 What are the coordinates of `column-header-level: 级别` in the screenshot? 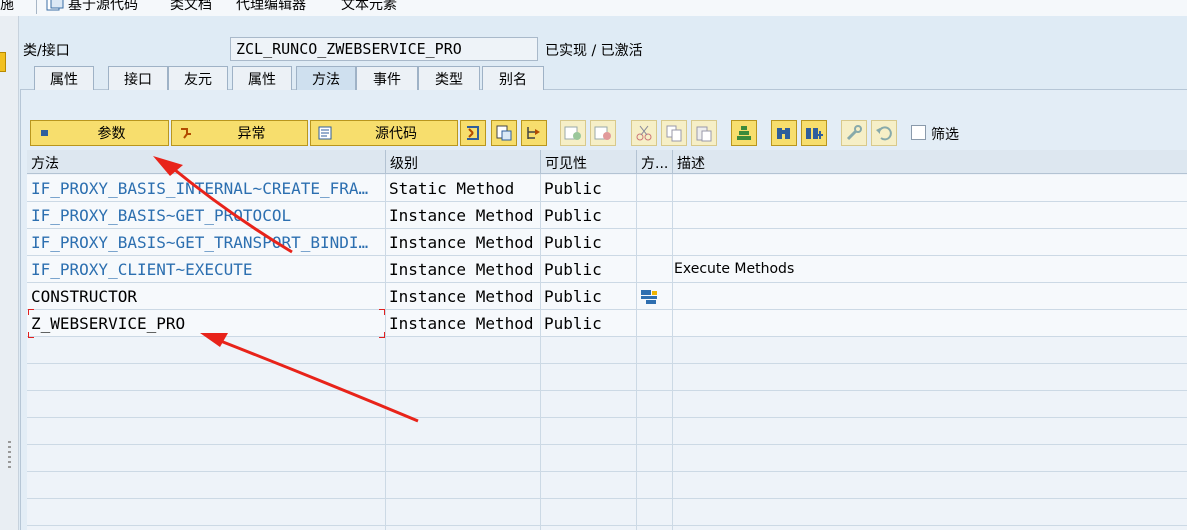 It's located at (463, 162).